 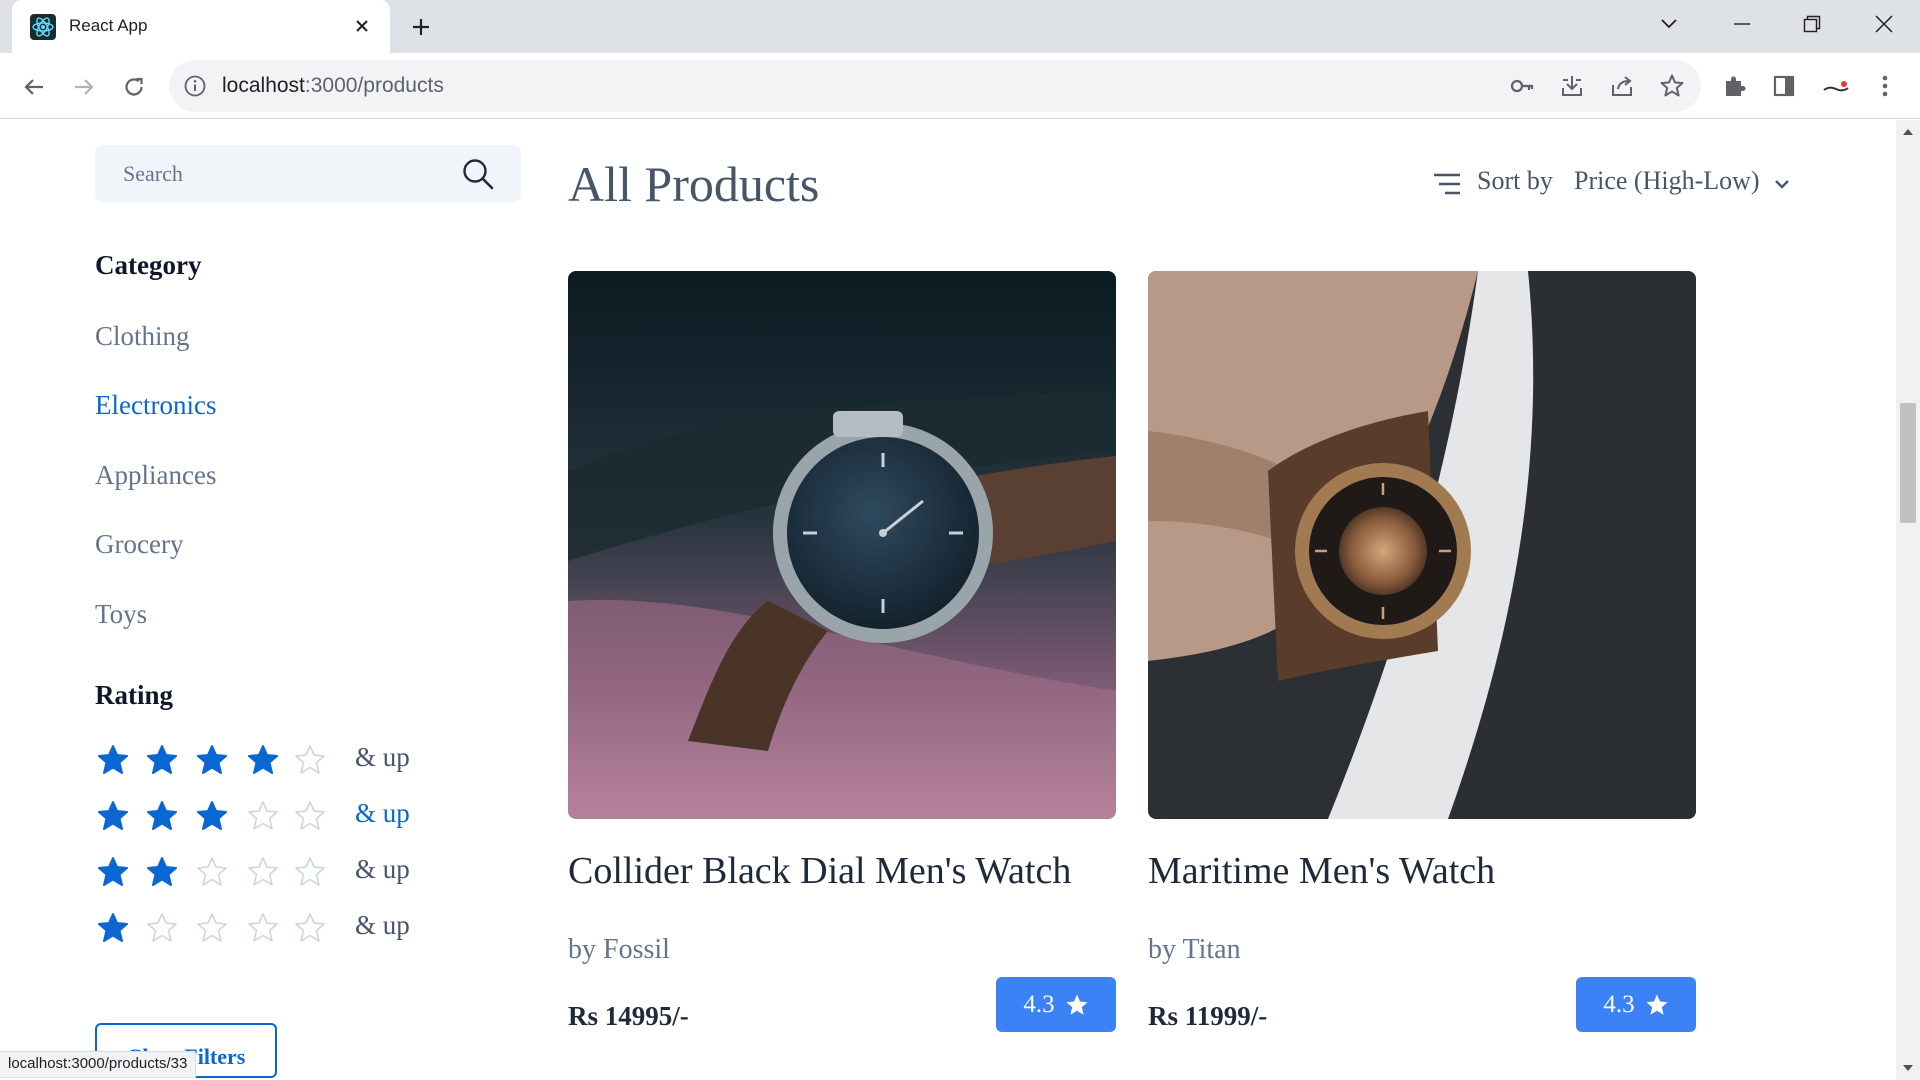 I want to click on rating-filter-2-up: & up, so click(x=265, y=872).